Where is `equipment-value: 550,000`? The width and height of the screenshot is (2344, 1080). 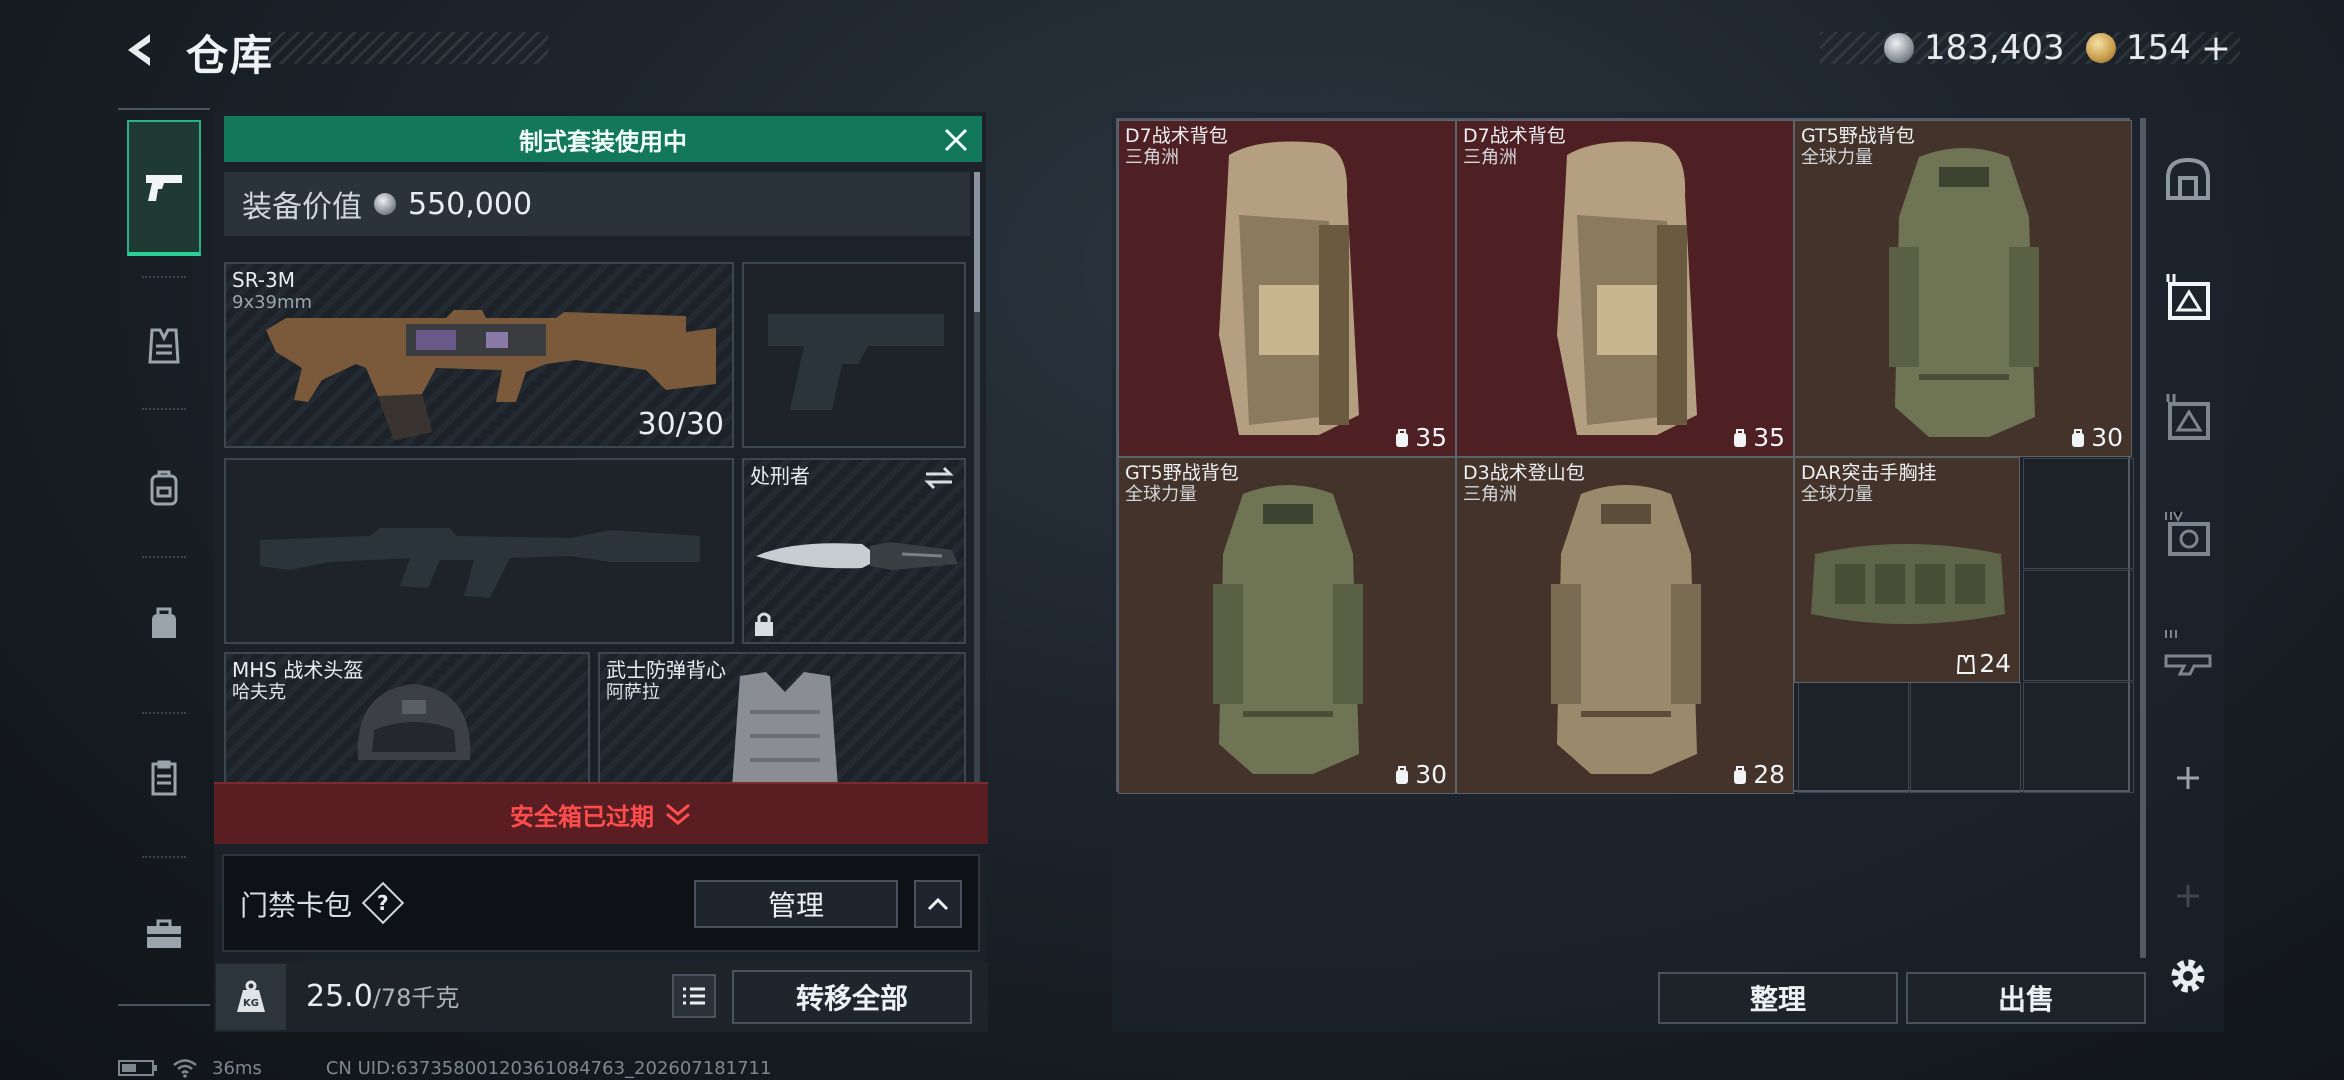 equipment-value: 550,000 is located at coordinates (470, 204).